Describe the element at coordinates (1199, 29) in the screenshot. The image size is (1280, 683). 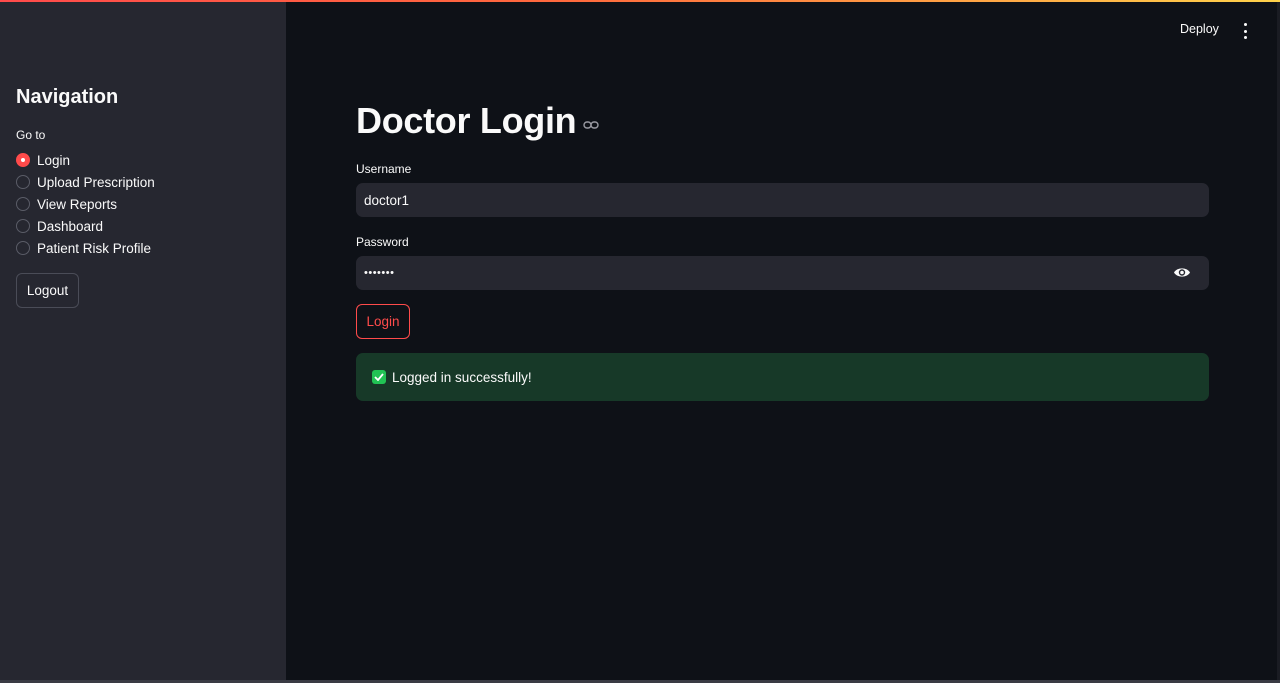
I see `deploy-button: Deploy` at that location.